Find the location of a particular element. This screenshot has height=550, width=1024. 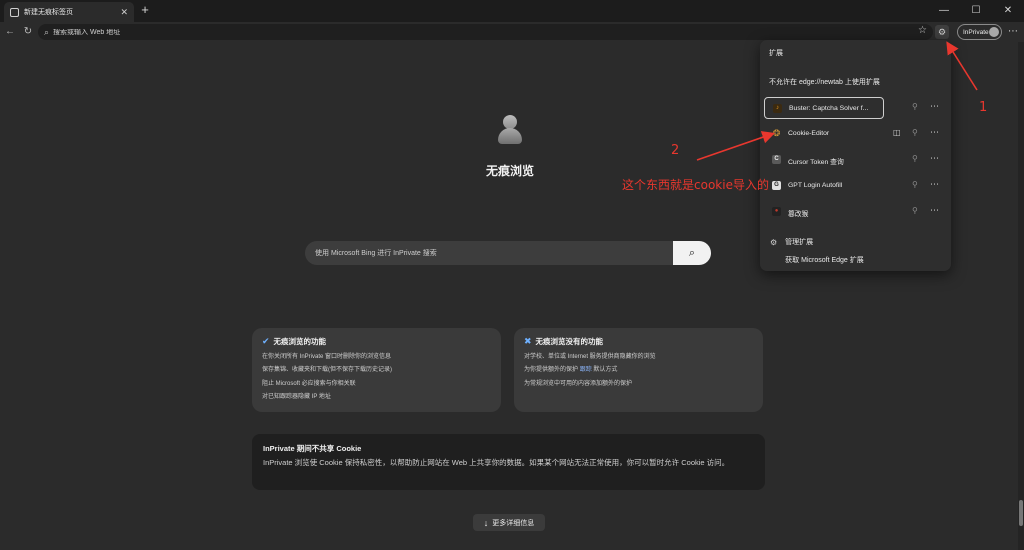

card-line: 为你提供额外的保护 跟踪 默认方式 is located at coordinates (571, 370).